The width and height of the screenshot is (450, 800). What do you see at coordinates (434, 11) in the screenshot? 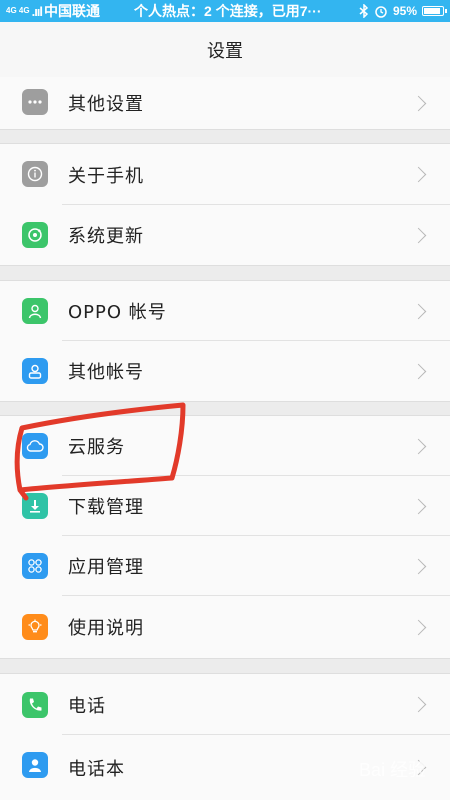
I see `battery-icon` at bounding box center [434, 11].